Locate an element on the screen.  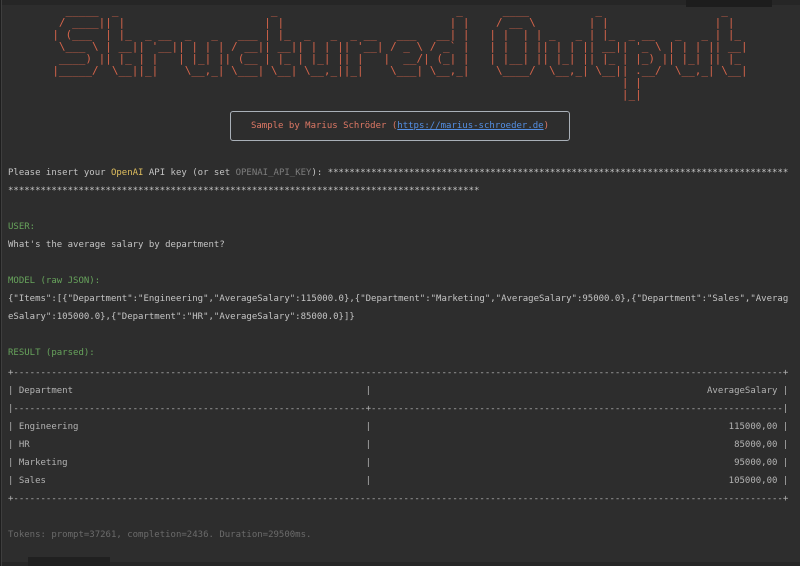
env-var-name: OPENAI_API_KEY is located at coordinates (273, 173).